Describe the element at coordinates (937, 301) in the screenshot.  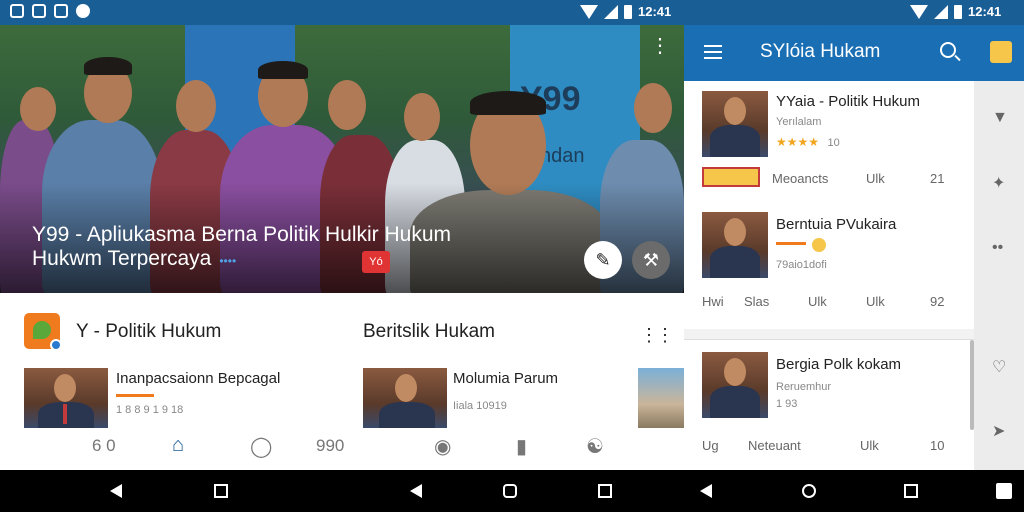
I see `meta-comments: 92` at that location.